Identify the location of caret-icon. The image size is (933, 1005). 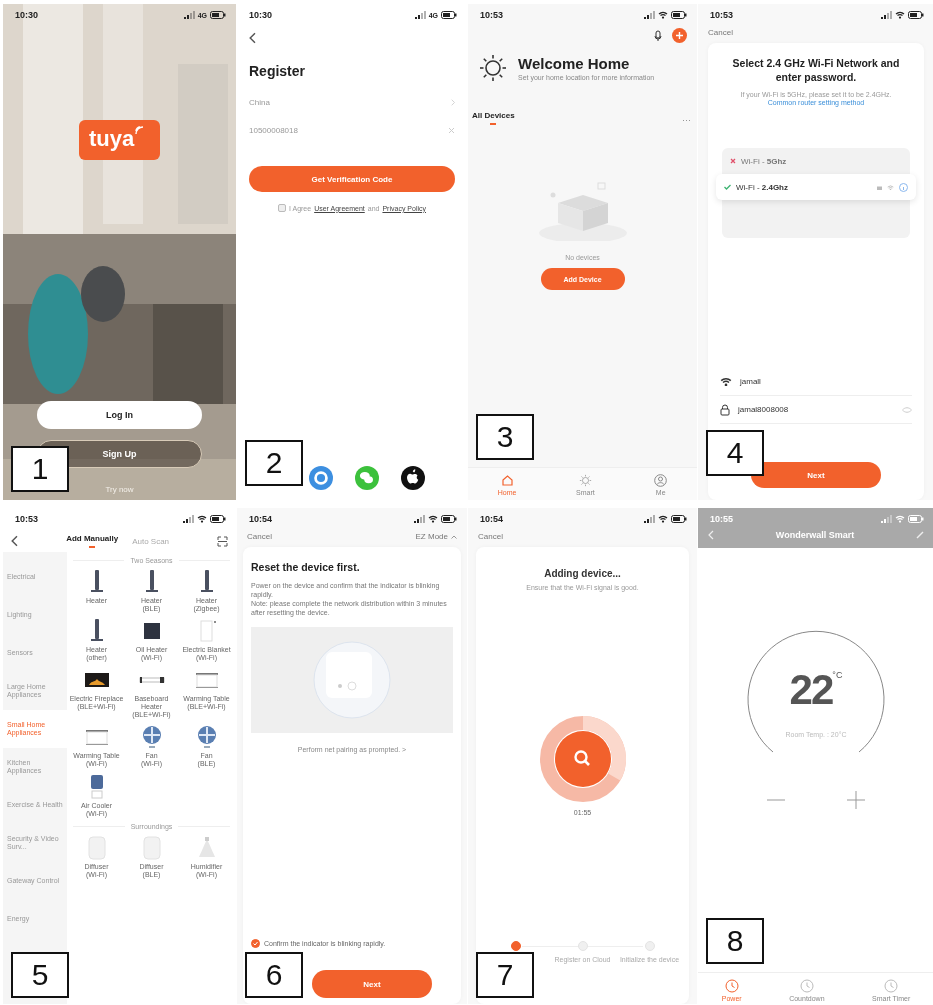
(454, 536).